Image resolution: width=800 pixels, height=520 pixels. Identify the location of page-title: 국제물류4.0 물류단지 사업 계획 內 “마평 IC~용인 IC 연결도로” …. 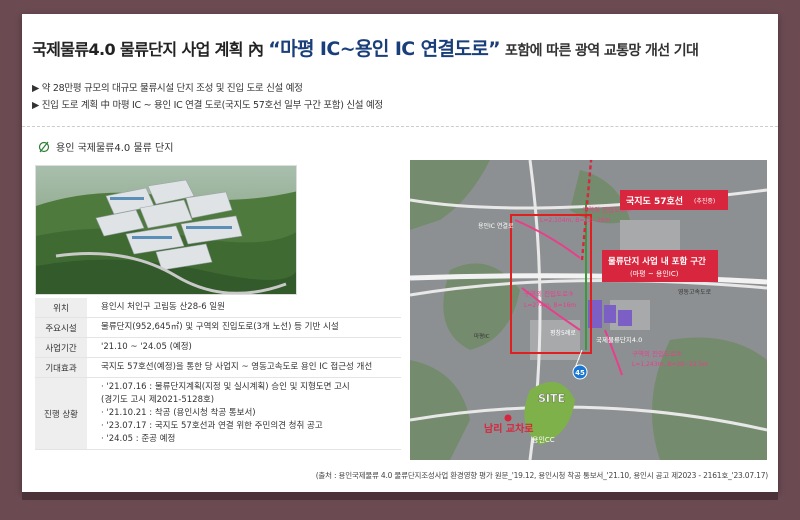
(365, 47).